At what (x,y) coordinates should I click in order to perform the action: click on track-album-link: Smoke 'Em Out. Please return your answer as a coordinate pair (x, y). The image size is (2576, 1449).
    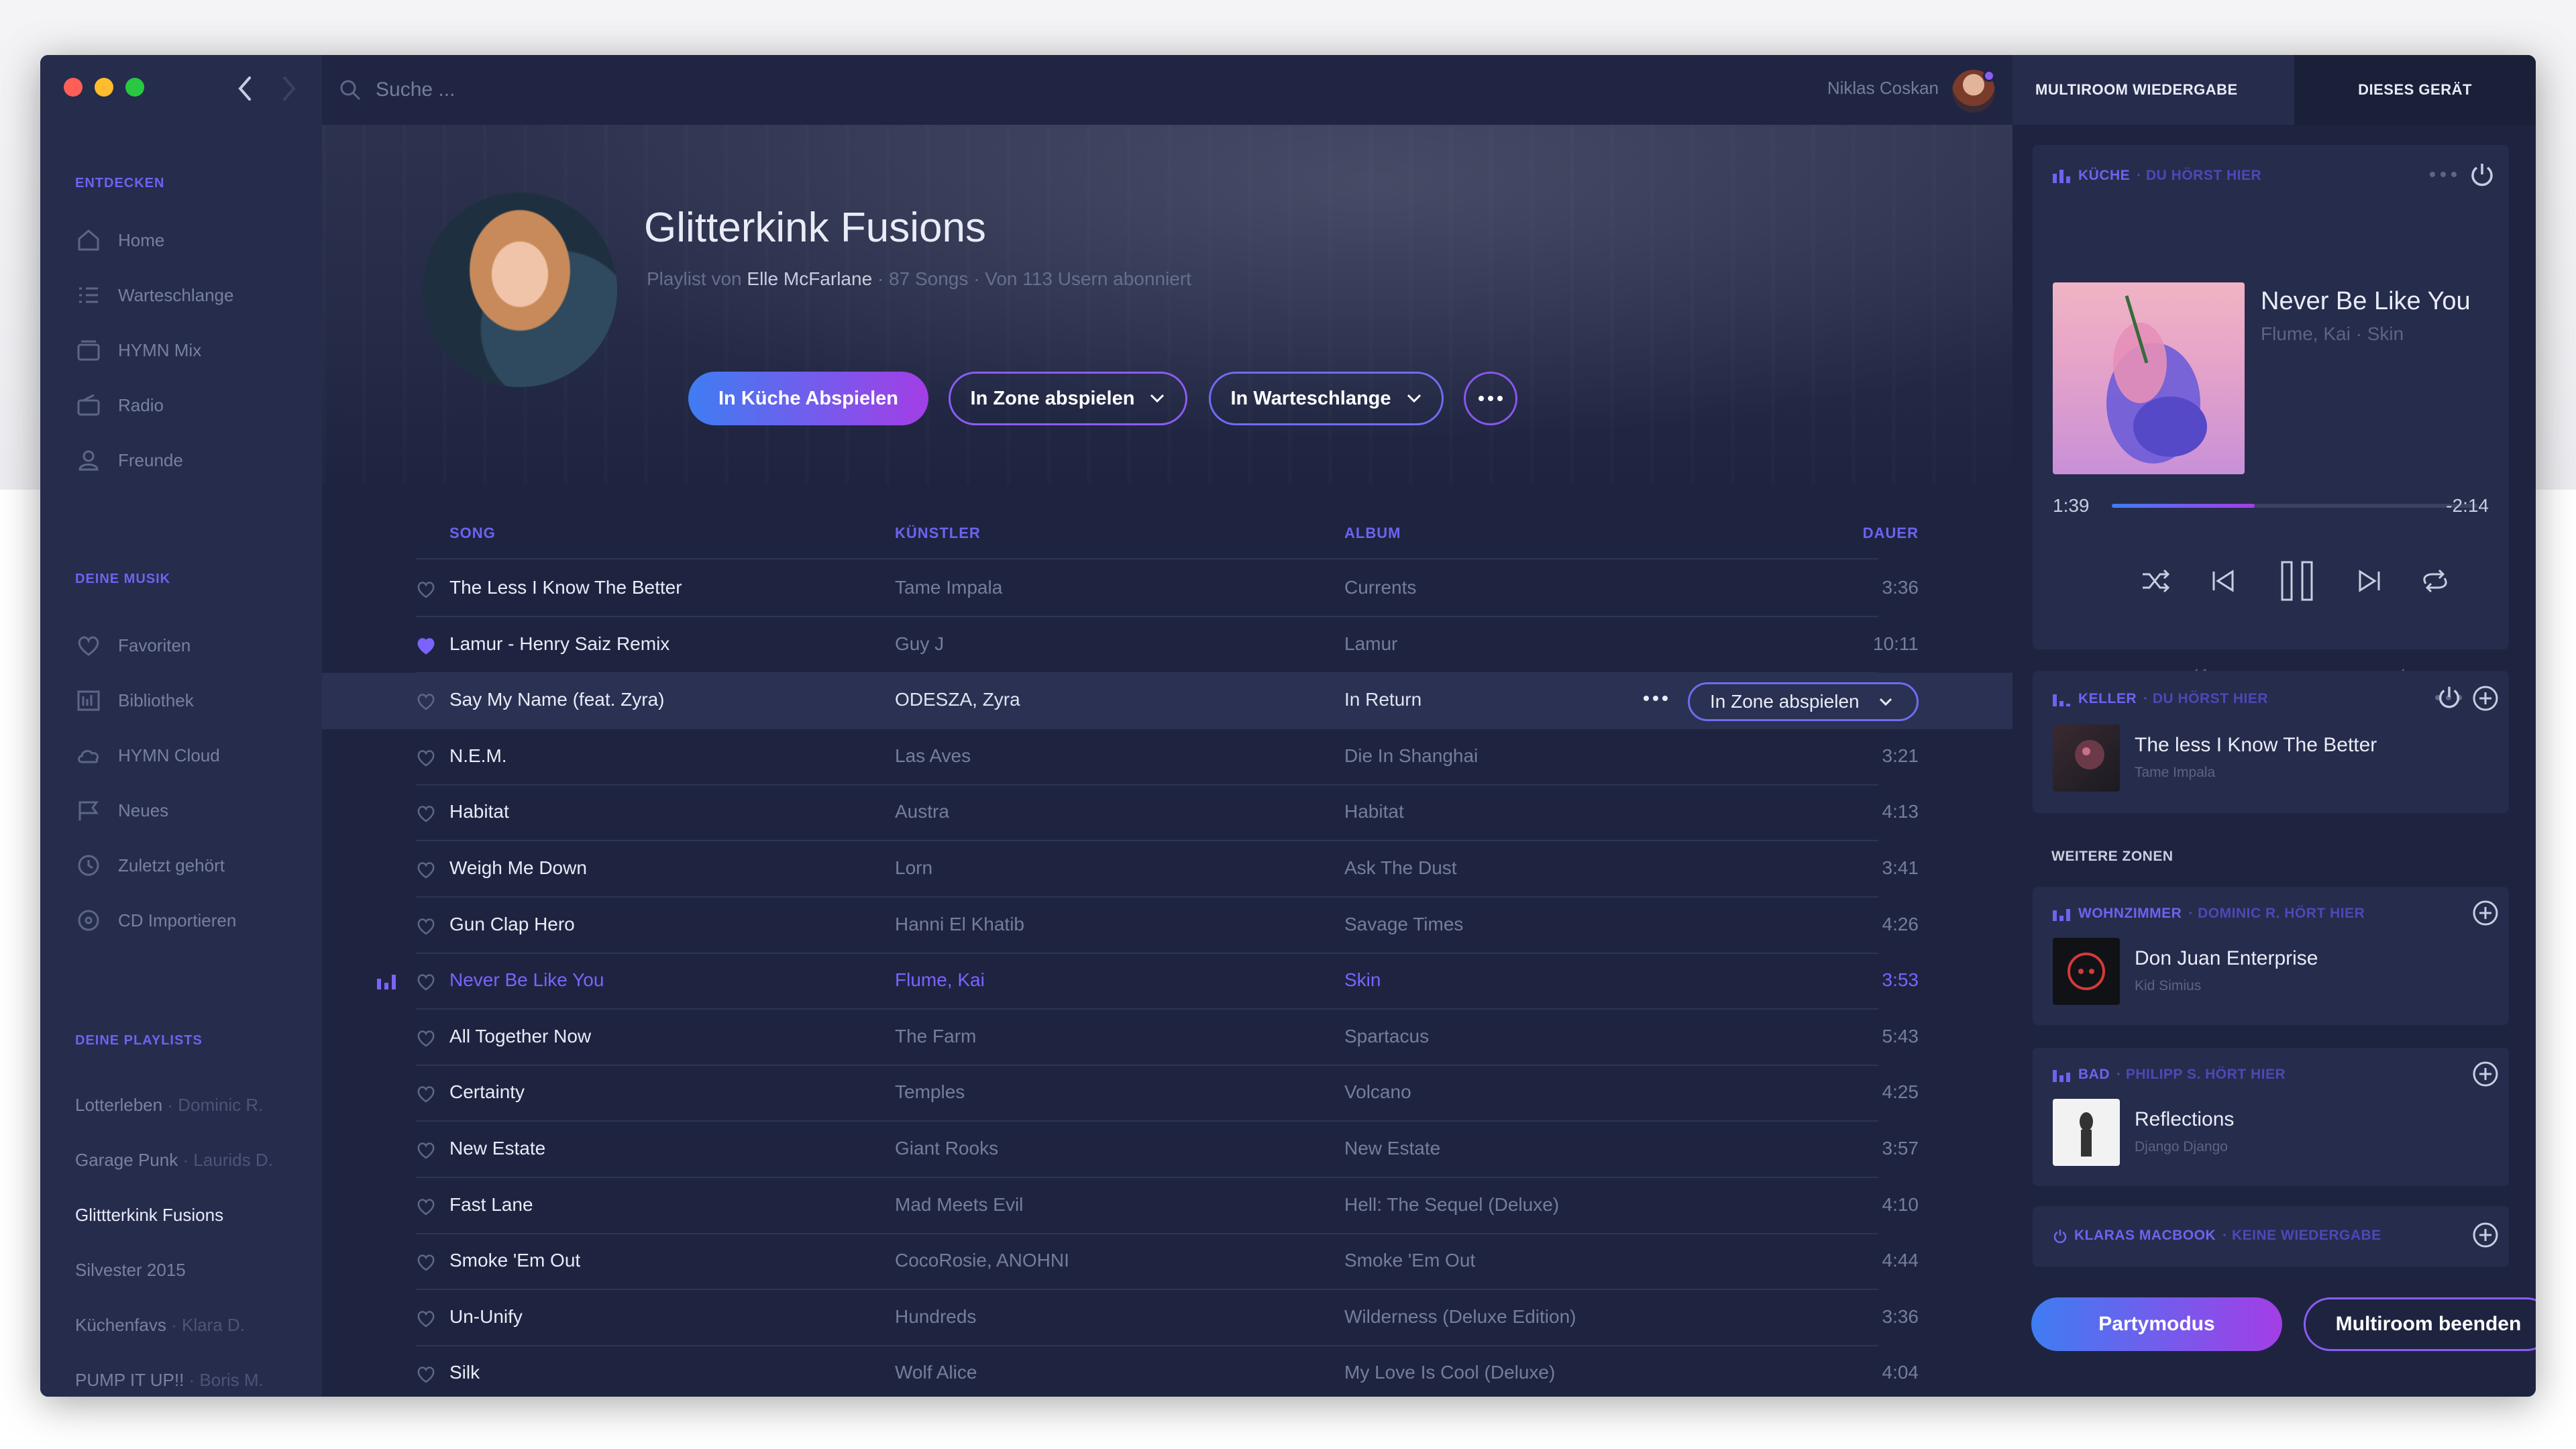
    Looking at the image, I should click on (1409, 1260).